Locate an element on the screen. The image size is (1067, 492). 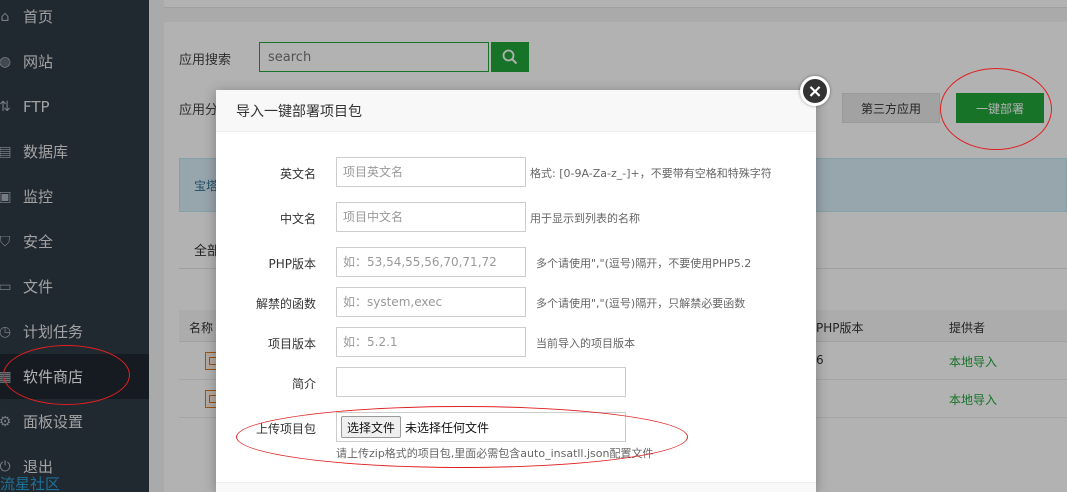
en-name-hint: 格式: [0-9A-Za-z_-]+，不要带有空格和特殊字符 is located at coordinates (651, 173).